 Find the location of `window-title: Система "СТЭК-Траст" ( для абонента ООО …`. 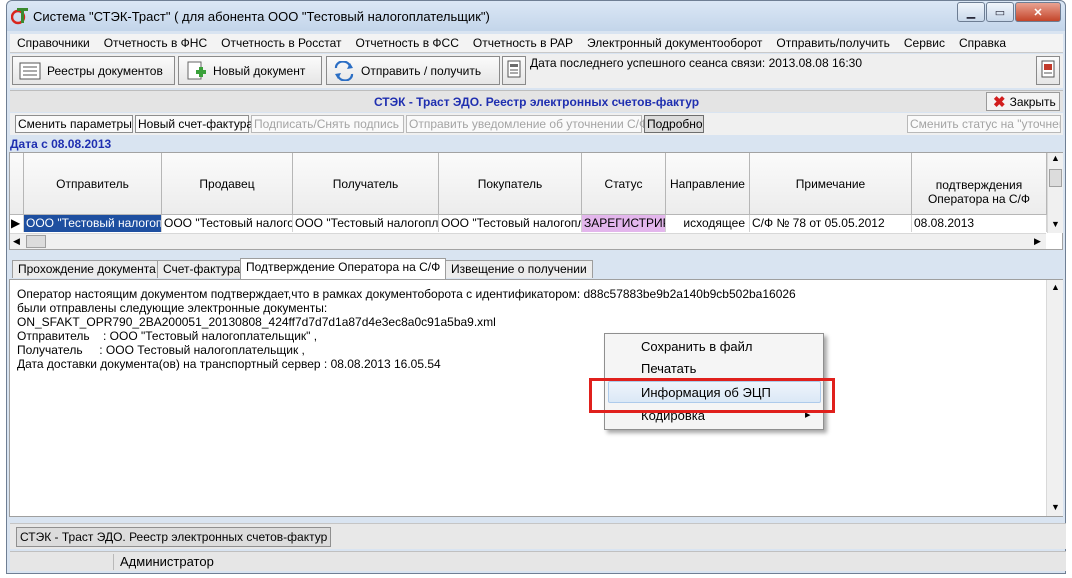

window-title: Система "СТЭК-Траст" ( для абонента ООО … is located at coordinates (261, 16).